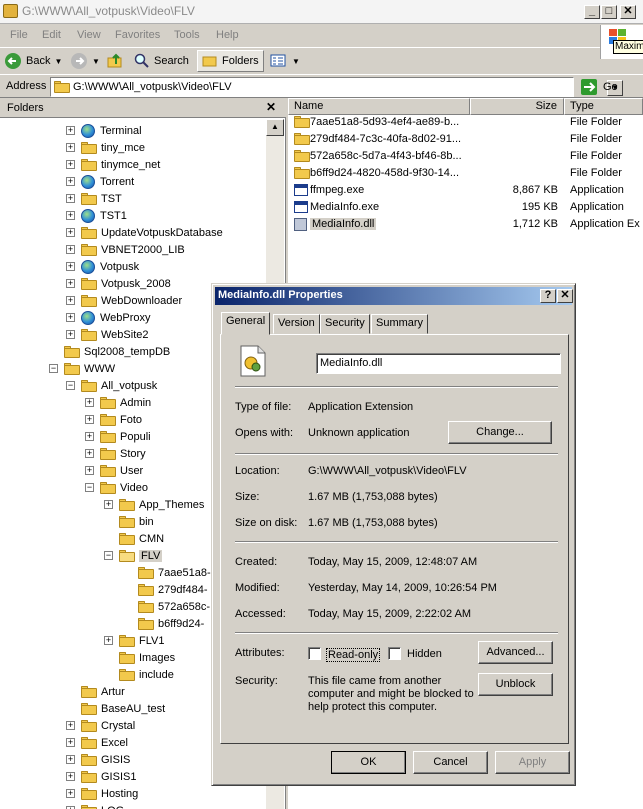  What do you see at coordinates (167, 572) in the screenshot?
I see `tree-item: 7aae51a8-` at bounding box center [167, 572].